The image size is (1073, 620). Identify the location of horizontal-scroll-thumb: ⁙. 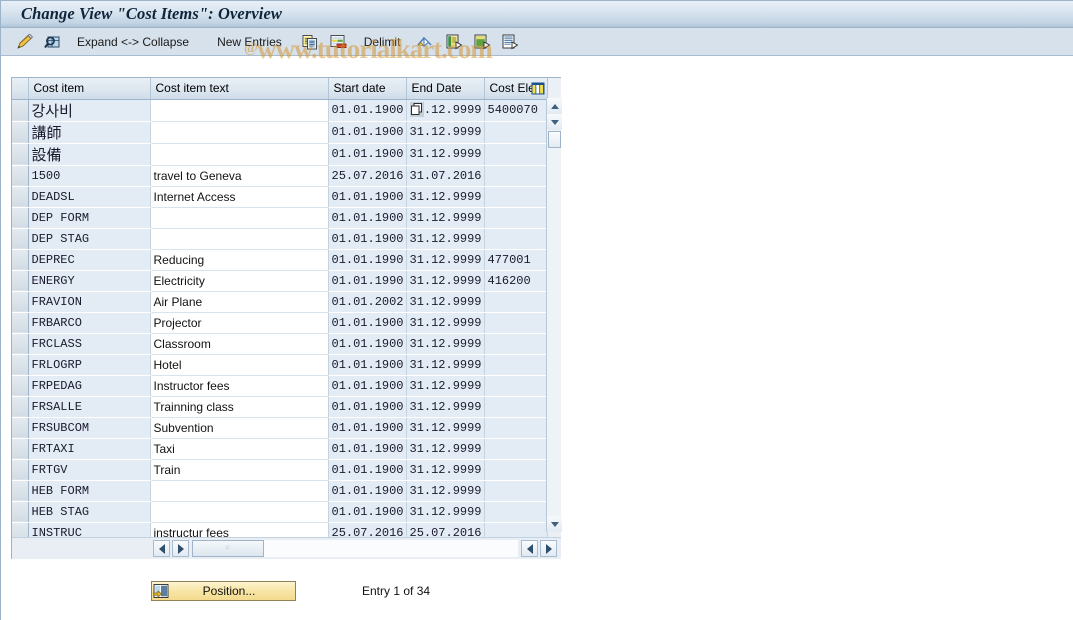
(228, 548).